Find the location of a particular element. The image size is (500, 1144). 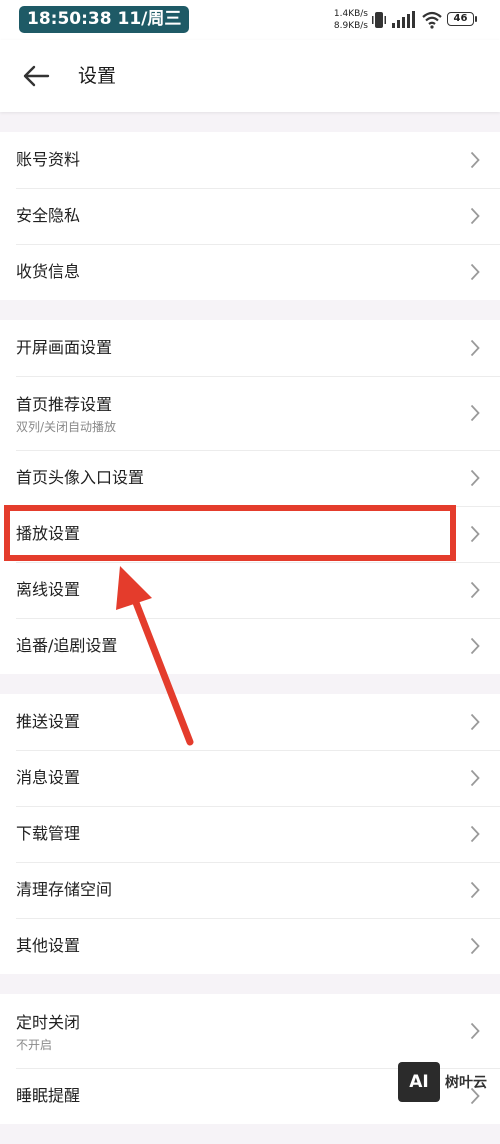

settings-item-label: 收货信息 is located at coordinates (48, 271).